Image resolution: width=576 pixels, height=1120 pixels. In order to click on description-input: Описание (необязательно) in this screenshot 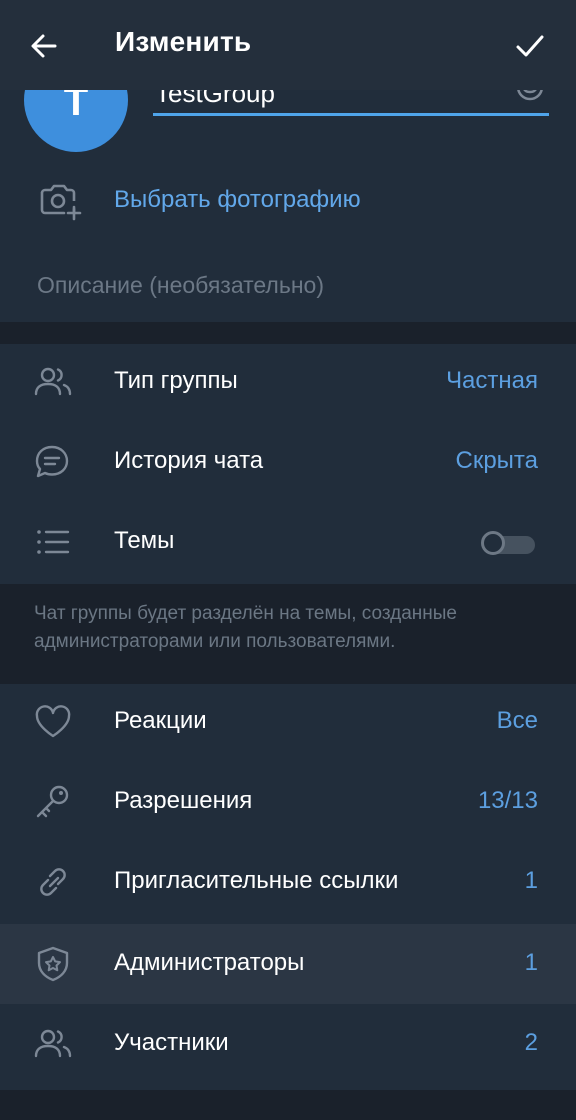, I will do `click(288, 286)`.